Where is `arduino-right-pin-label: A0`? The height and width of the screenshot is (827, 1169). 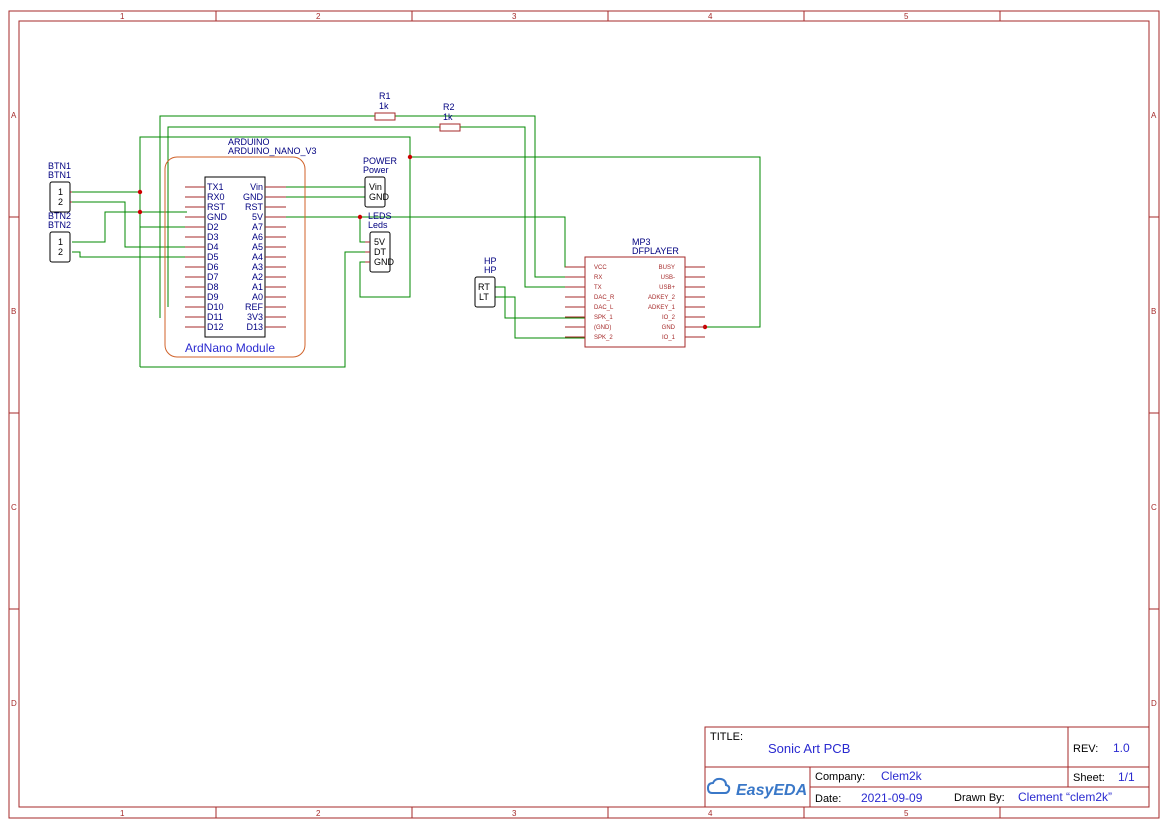
arduino-right-pin-label: A0 is located at coordinates (257, 297).